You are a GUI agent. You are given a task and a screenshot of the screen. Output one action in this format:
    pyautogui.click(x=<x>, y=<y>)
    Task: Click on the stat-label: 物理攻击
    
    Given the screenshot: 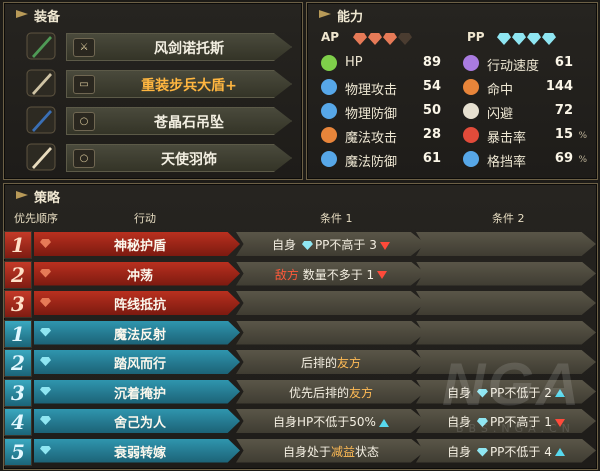 What is the action you would take?
    pyautogui.click(x=371, y=90)
    